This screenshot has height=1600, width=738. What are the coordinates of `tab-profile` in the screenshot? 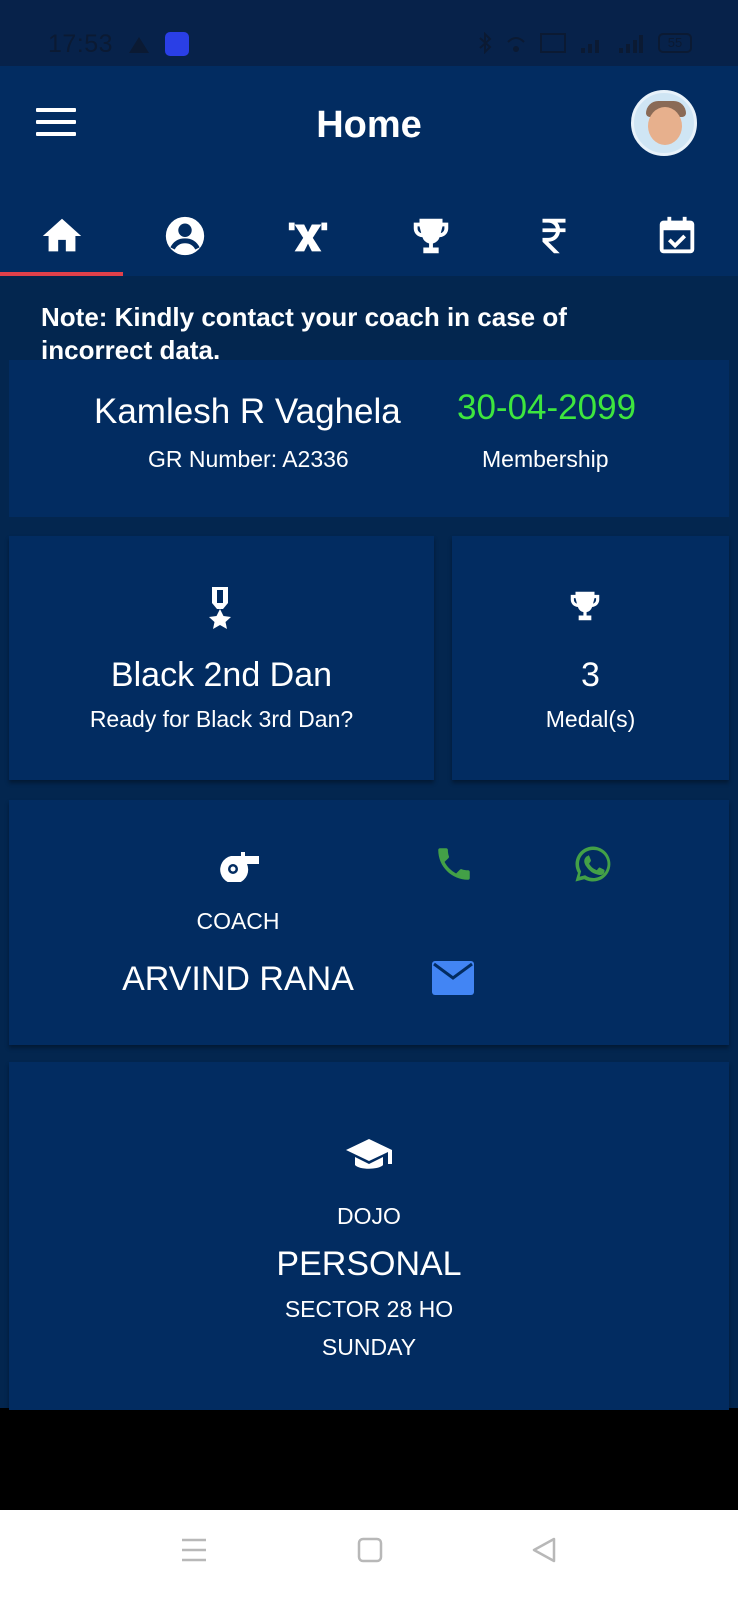 It's located at (184, 236).